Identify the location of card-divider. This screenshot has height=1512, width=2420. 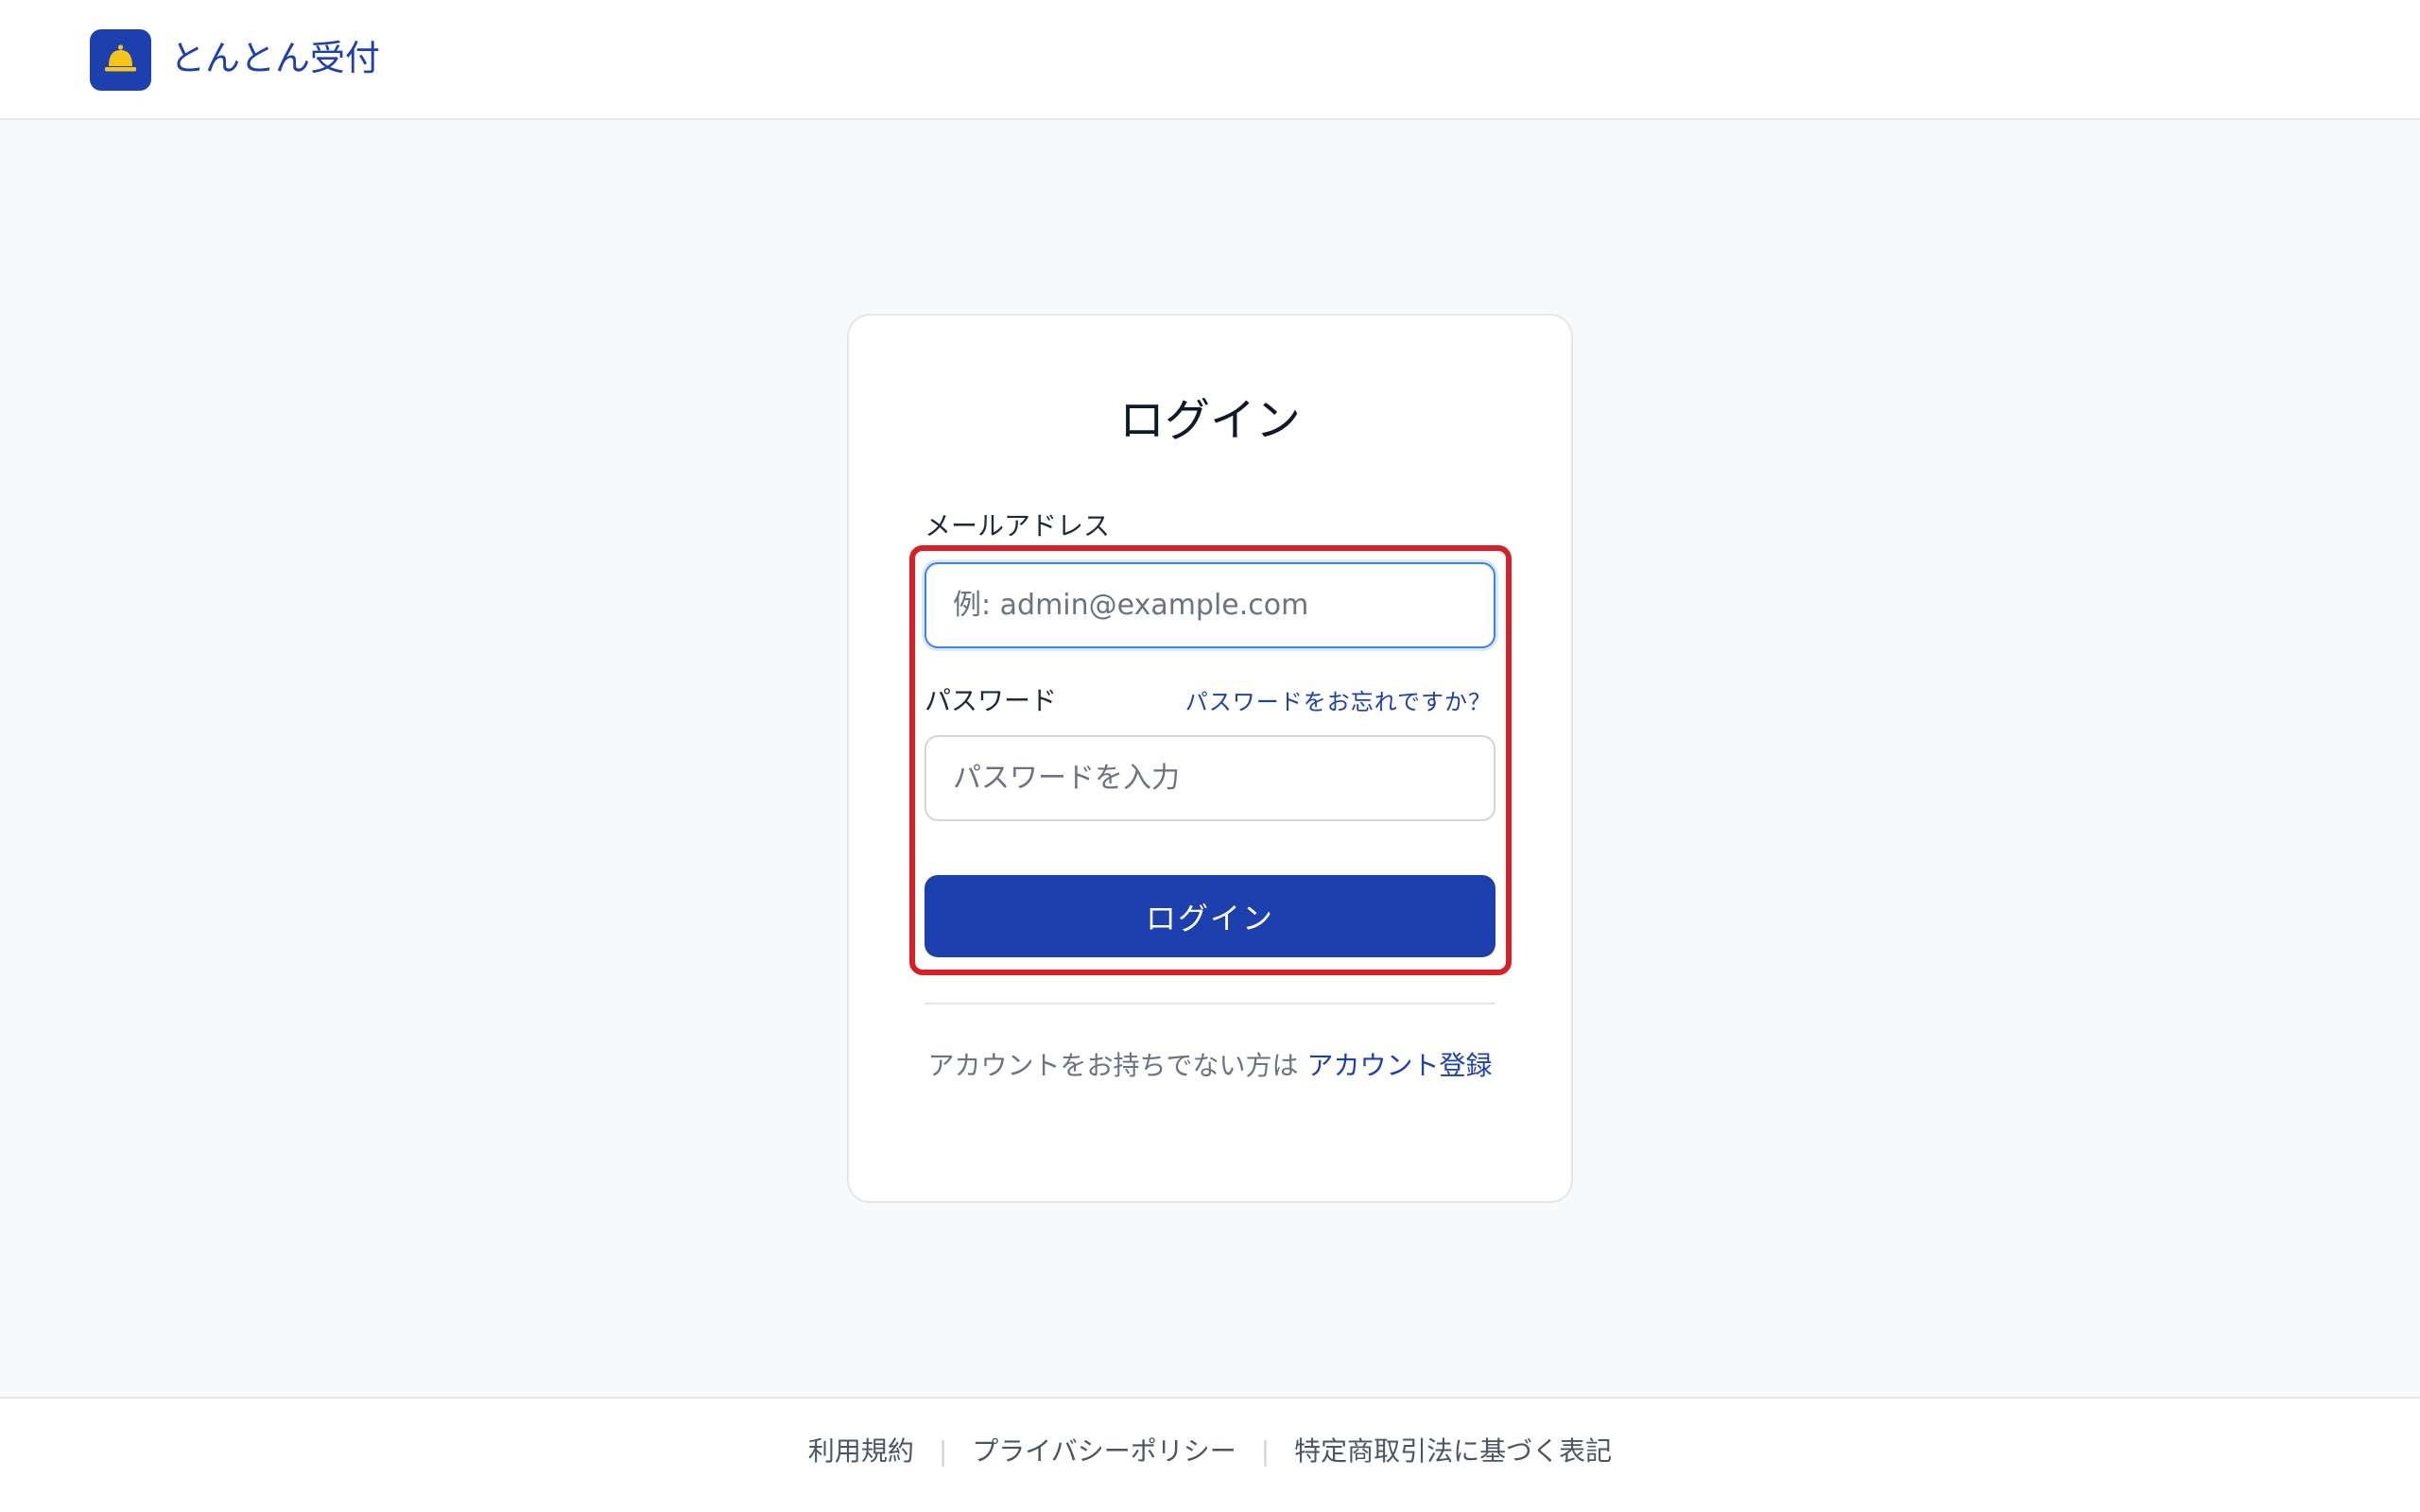
(1210, 1004).